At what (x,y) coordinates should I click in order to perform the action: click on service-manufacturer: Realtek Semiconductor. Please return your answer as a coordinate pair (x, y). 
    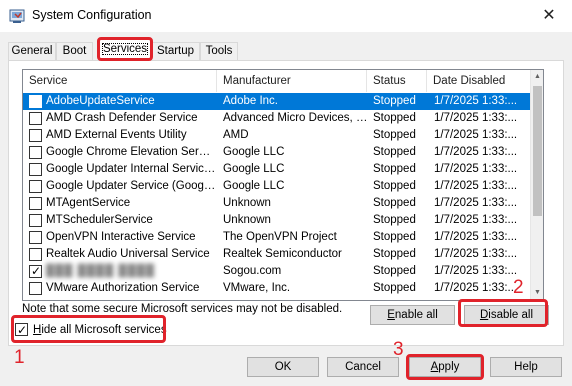
    Looking at the image, I should click on (282, 254).